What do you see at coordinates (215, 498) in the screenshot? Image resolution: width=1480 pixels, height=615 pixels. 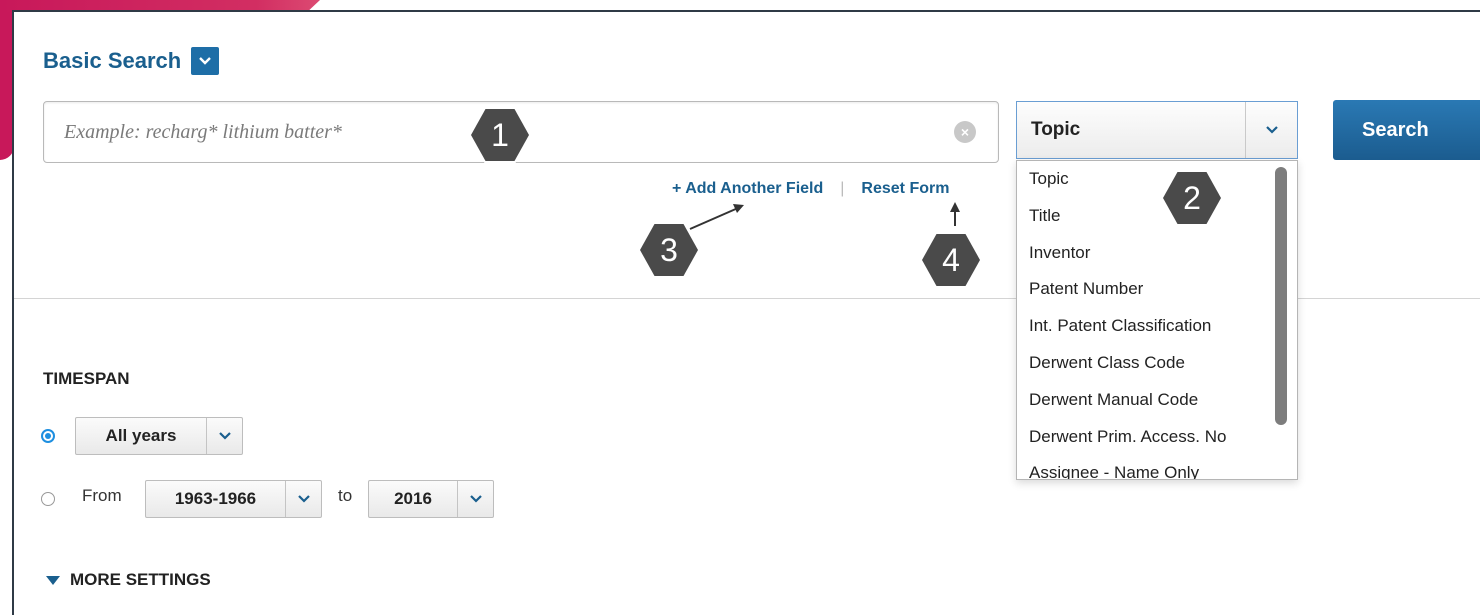 I see `from-year-value: 1963-1966` at bounding box center [215, 498].